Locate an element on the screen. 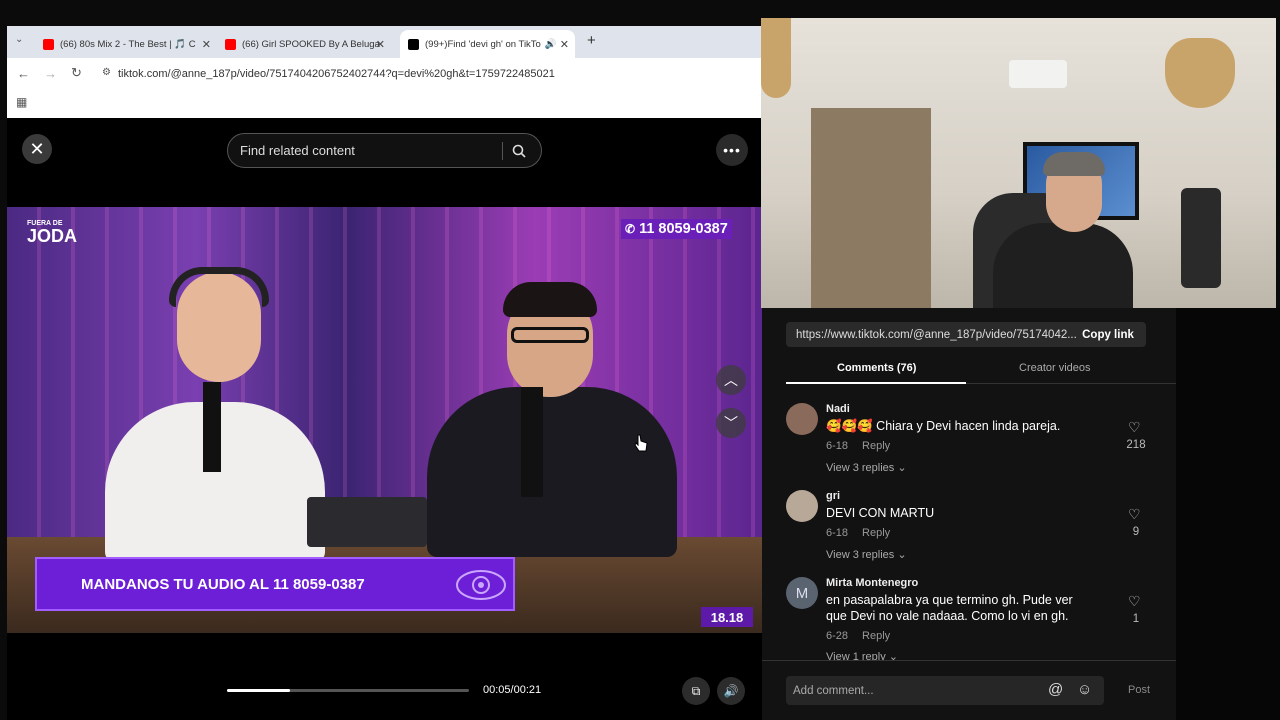 The image size is (1280, 720). whatsapp-number: ✆ 11 8059-0387 is located at coordinates (676, 229).